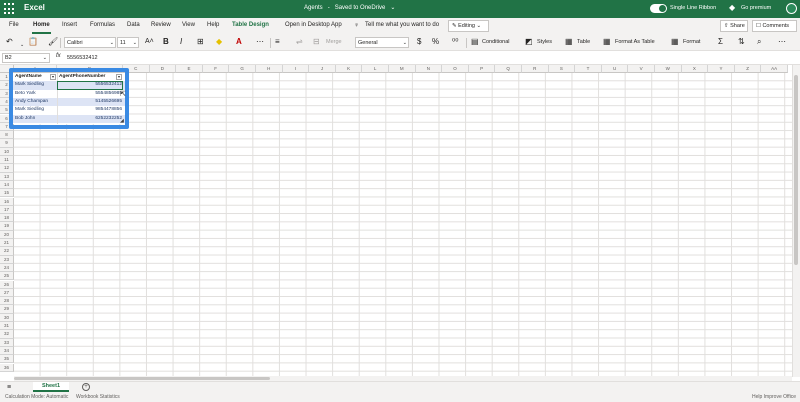  I want to click on column-header: Y, so click(721, 69).